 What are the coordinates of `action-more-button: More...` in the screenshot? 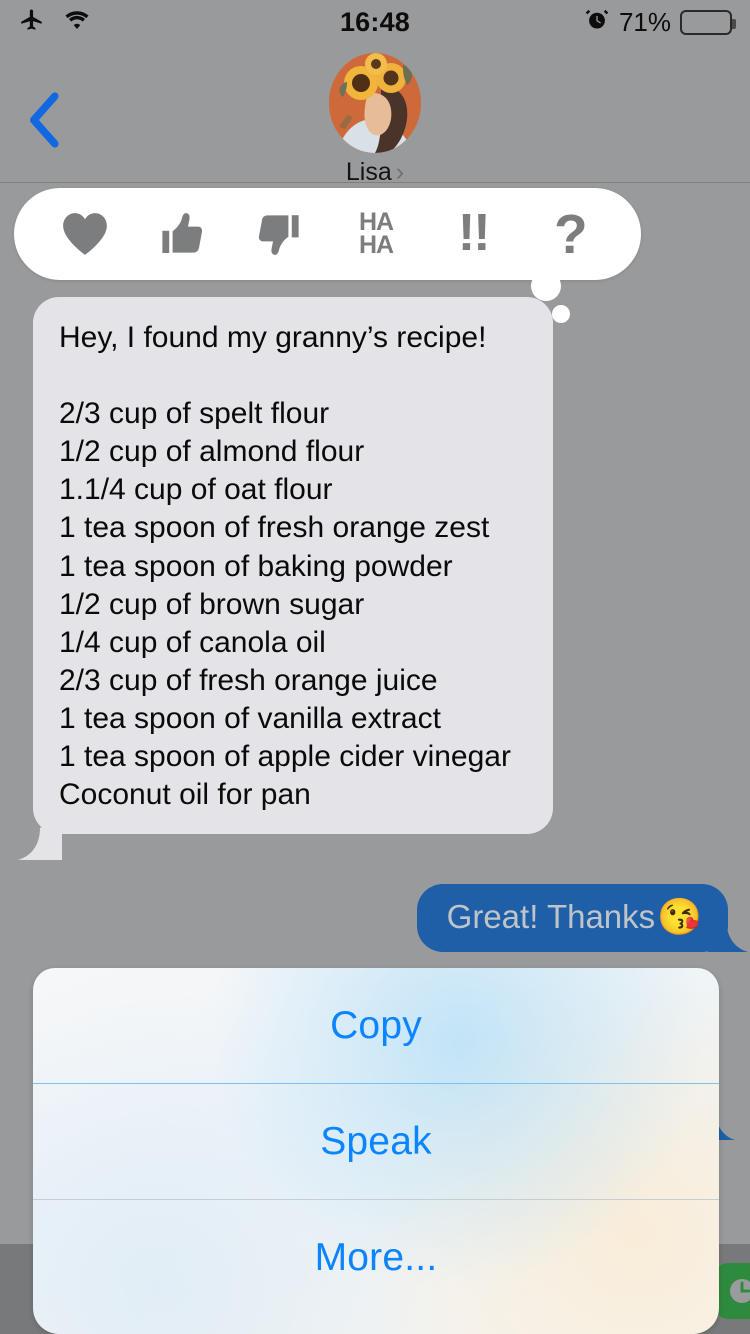 It's located at (376, 1257).